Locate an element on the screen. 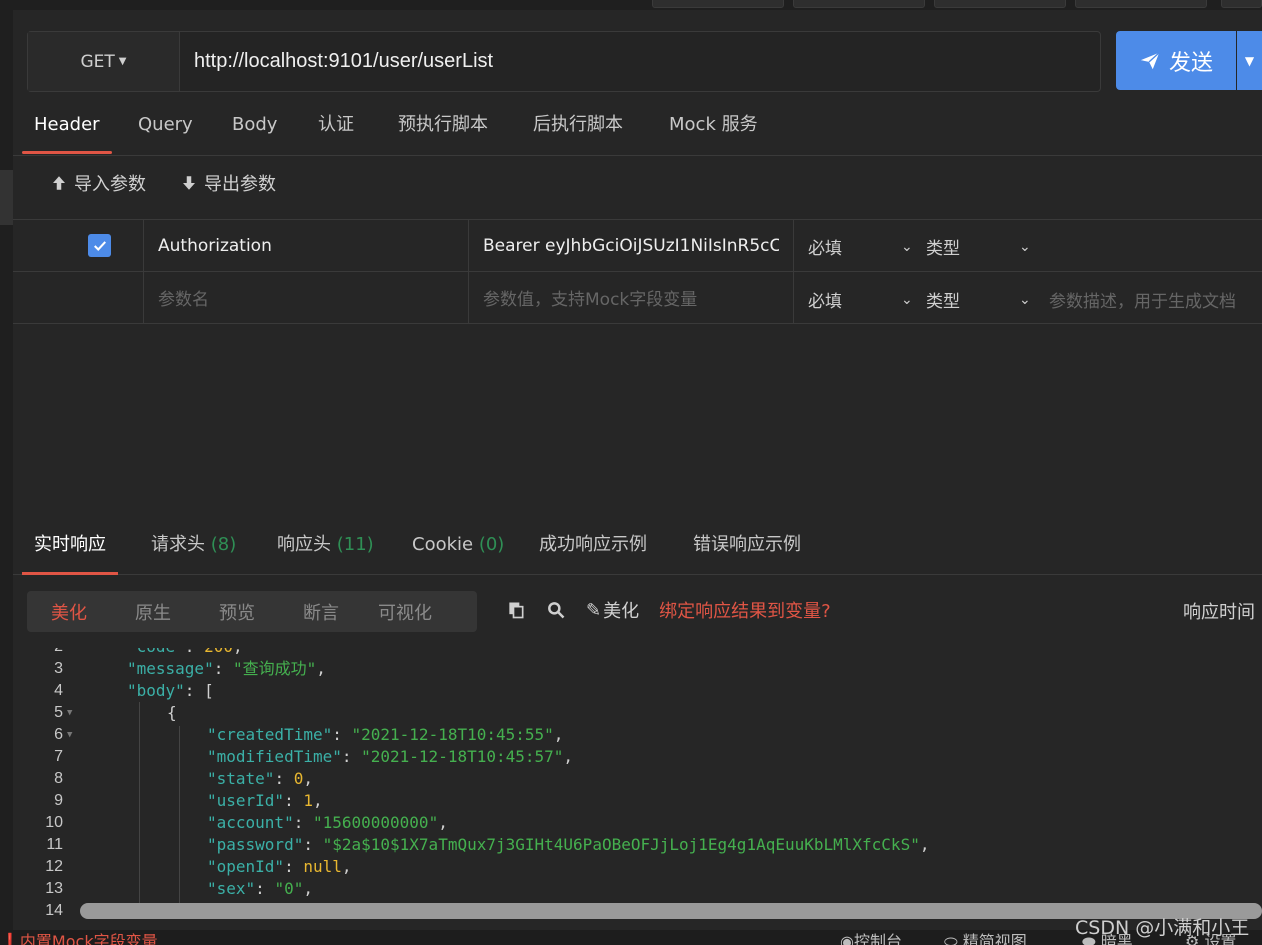 Image resolution: width=1262 pixels, height=945 pixels. line-number: 7 is located at coordinates (58, 756).